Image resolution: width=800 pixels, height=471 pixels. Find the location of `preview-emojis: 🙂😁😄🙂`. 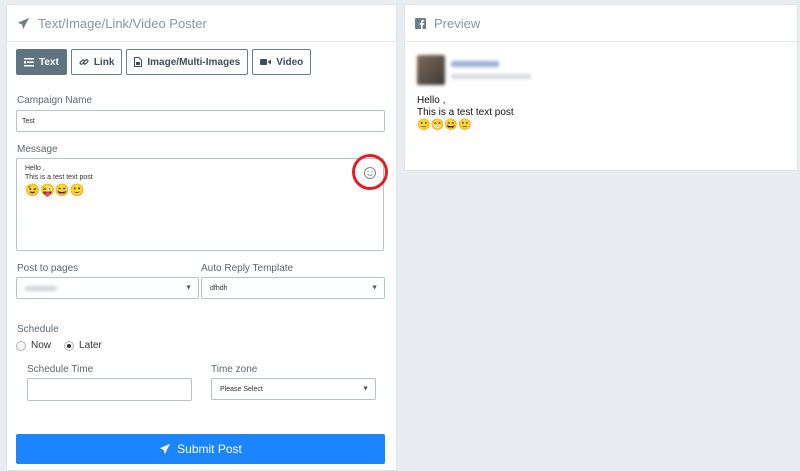

preview-emojis: 🙂😁😄🙂 is located at coordinates (444, 125).